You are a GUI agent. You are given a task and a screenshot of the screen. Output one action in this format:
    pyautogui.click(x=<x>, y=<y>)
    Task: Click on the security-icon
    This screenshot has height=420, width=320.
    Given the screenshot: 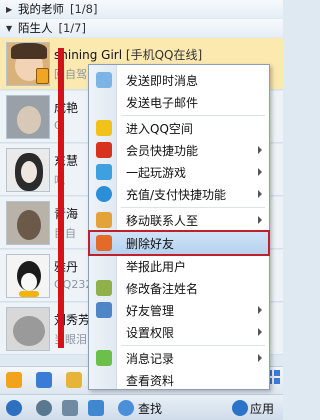 What is the action you would take?
    pyautogui.click(x=96, y=408)
    